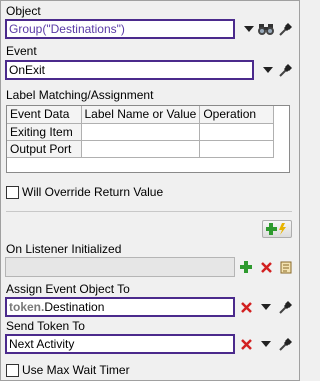  What do you see at coordinates (74, 307) in the screenshot?
I see `assign-event-object-value: Destination` at bounding box center [74, 307].